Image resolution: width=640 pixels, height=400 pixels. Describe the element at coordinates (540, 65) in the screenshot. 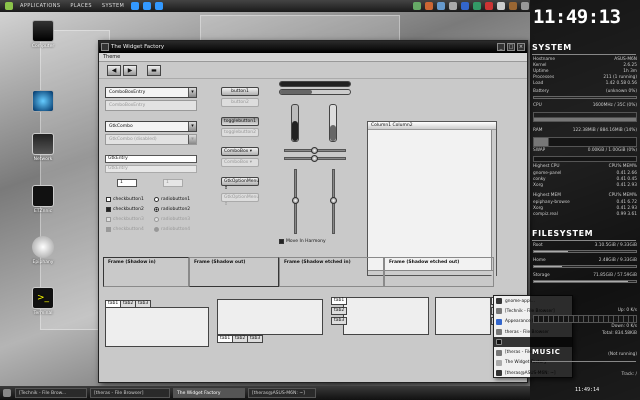

I see `stat-key: Kernel` at that location.